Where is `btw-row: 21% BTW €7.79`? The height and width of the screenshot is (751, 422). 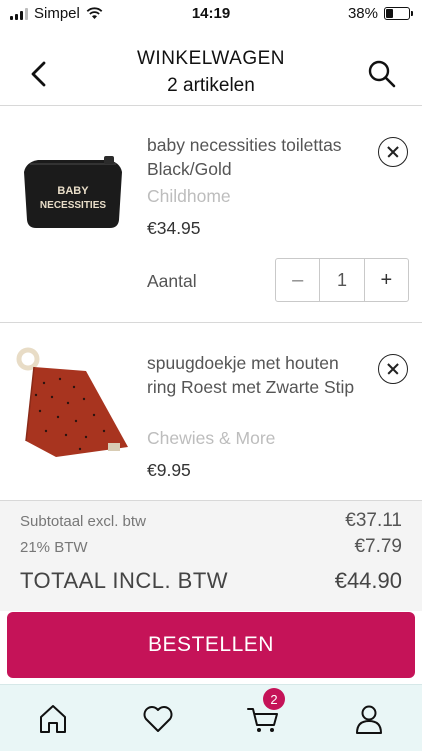
btw-row: 21% BTW €7.79 is located at coordinates (211, 547).